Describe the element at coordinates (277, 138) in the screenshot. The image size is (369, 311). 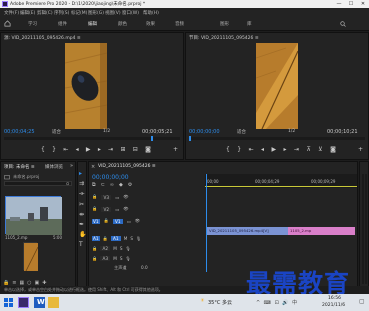
I see `program-time-ruler` at that location.